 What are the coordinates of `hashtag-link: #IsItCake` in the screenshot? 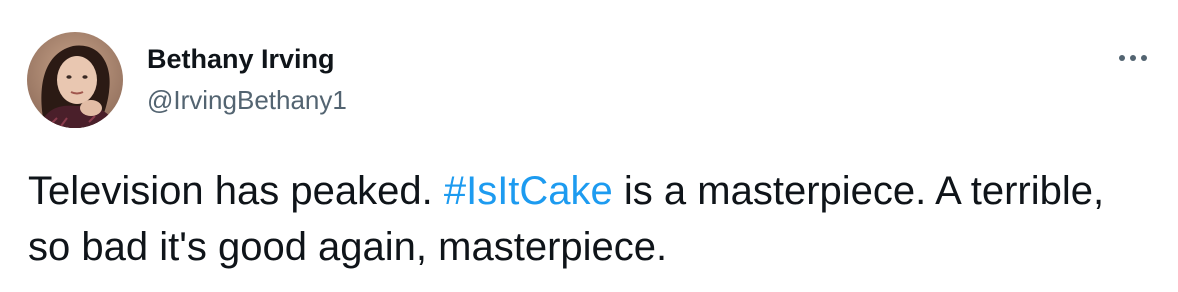 It's located at (528, 191).